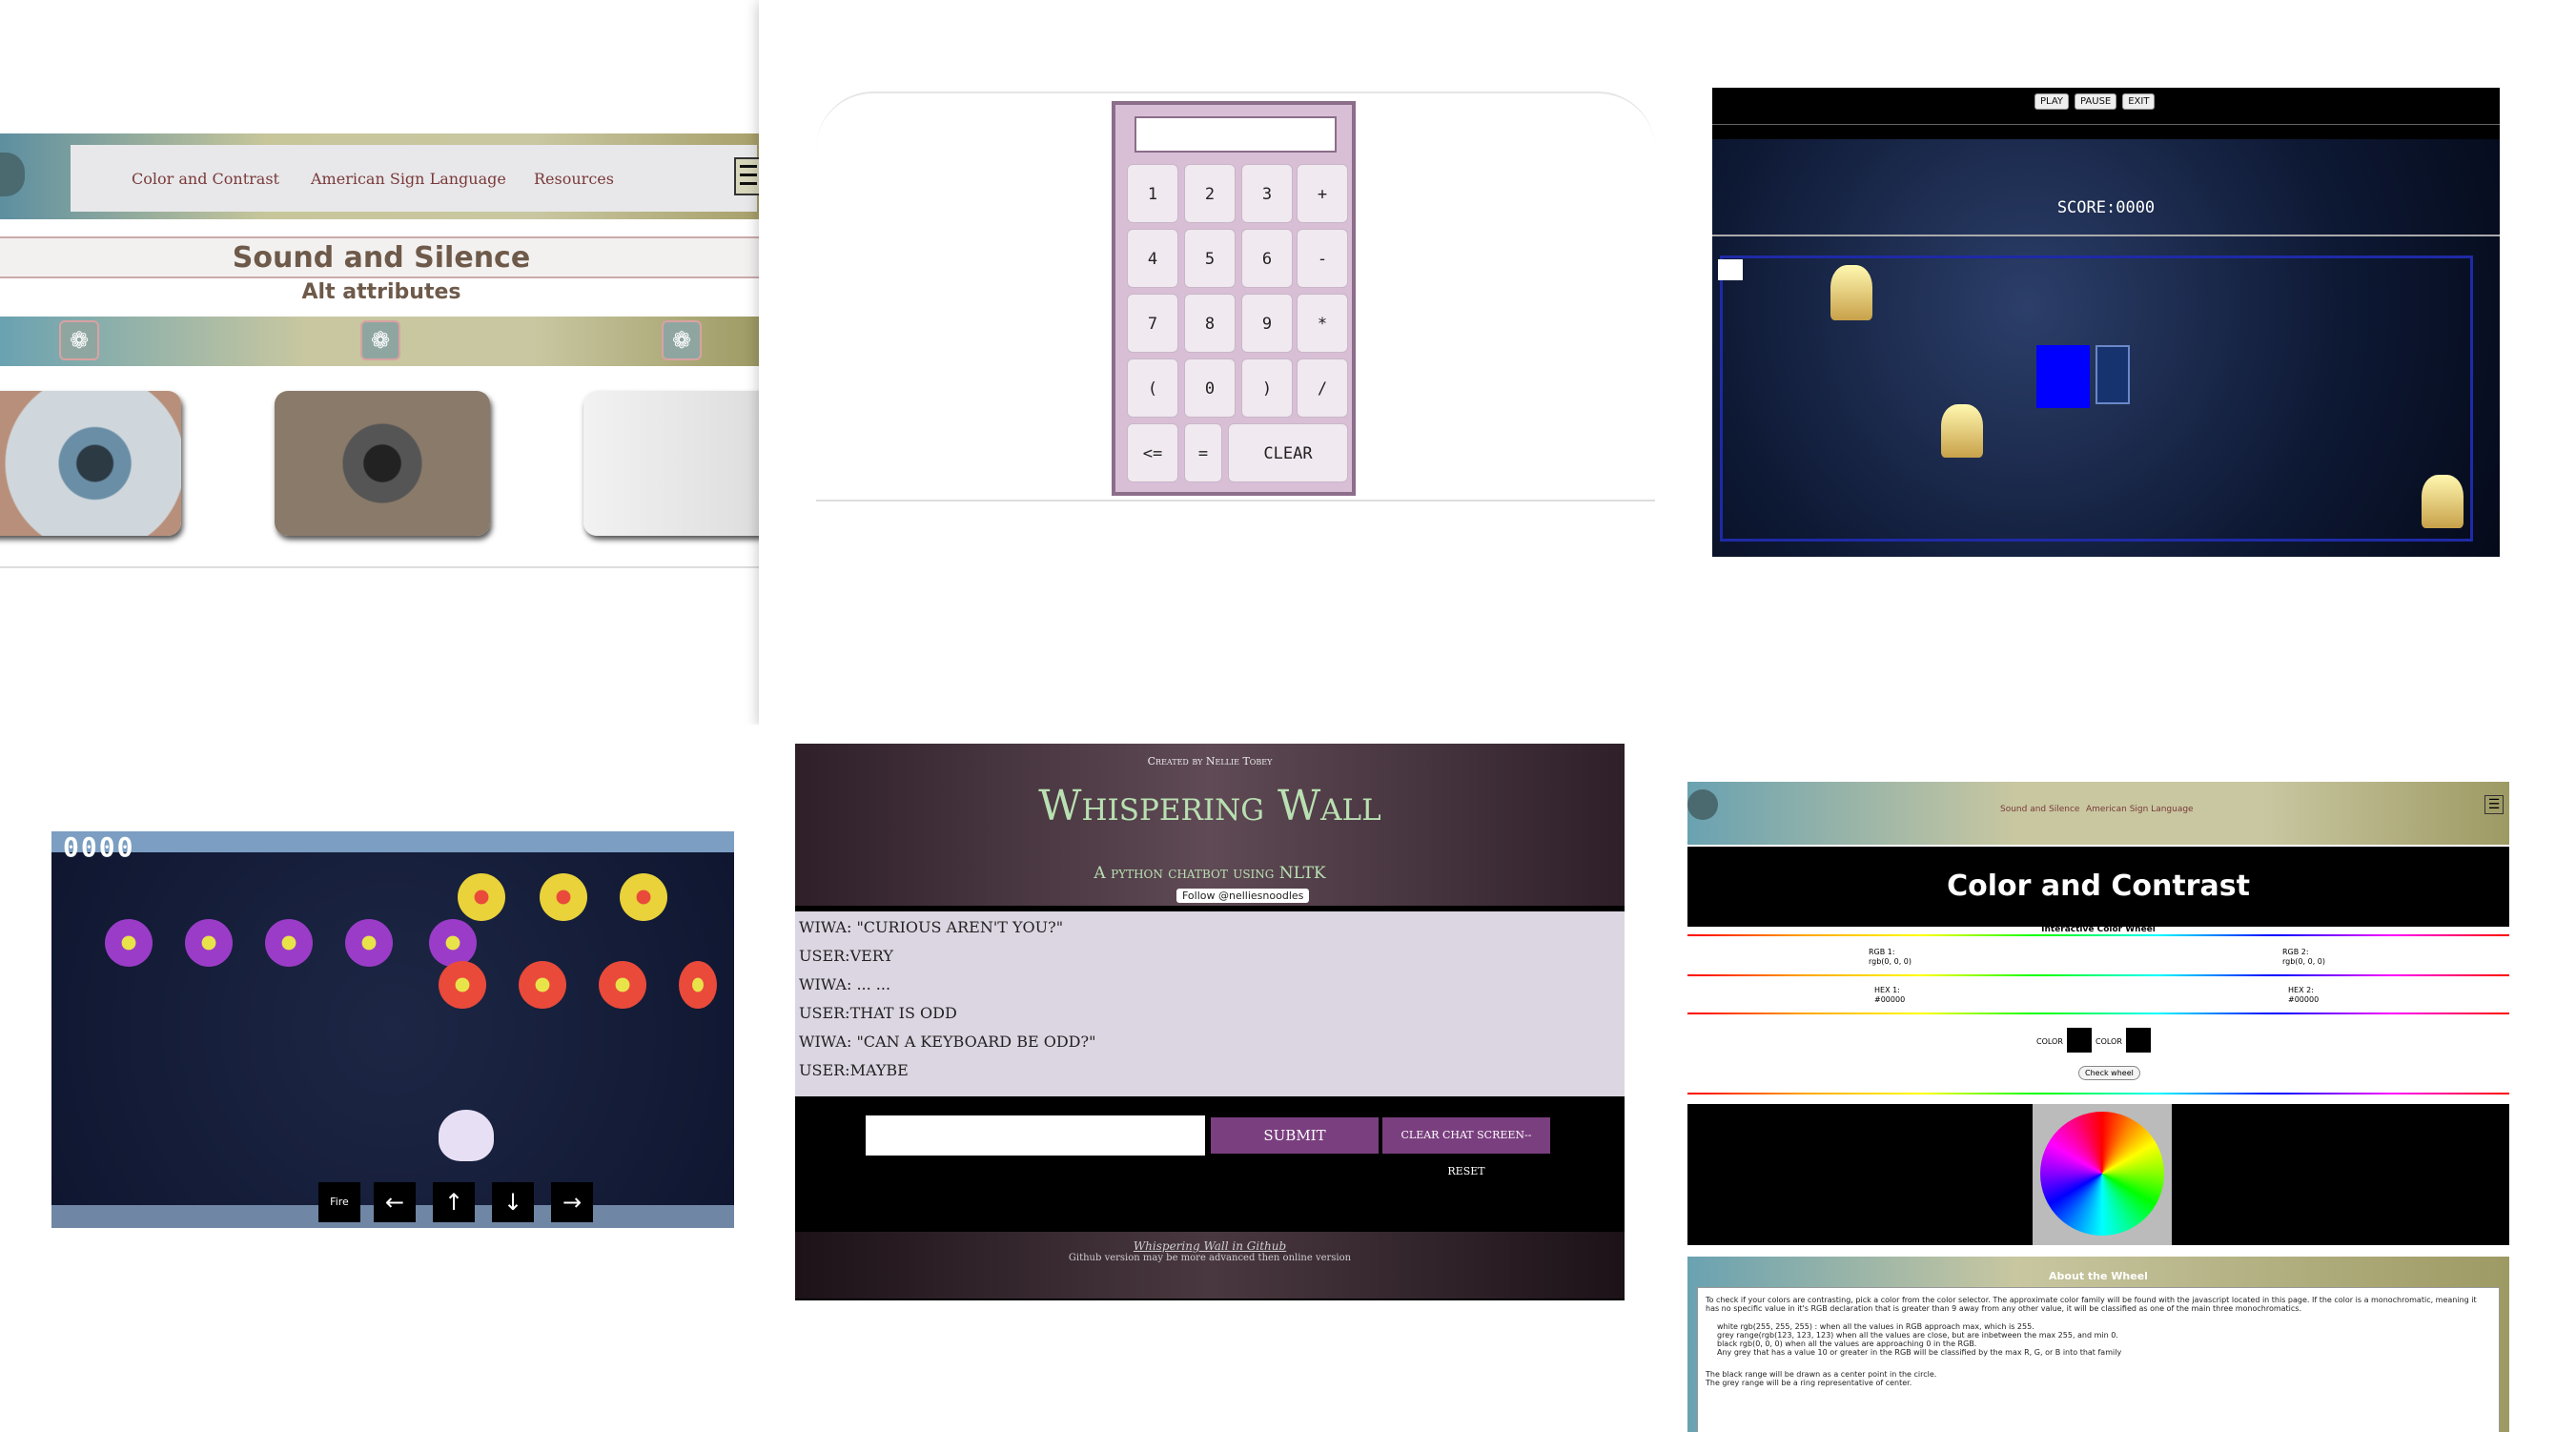  What do you see at coordinates (931, 927) in the screenshot?
I see `chat-line: WIWA: "CURIOUS AREN'T YOU?"` at bounding box center [931, 927].